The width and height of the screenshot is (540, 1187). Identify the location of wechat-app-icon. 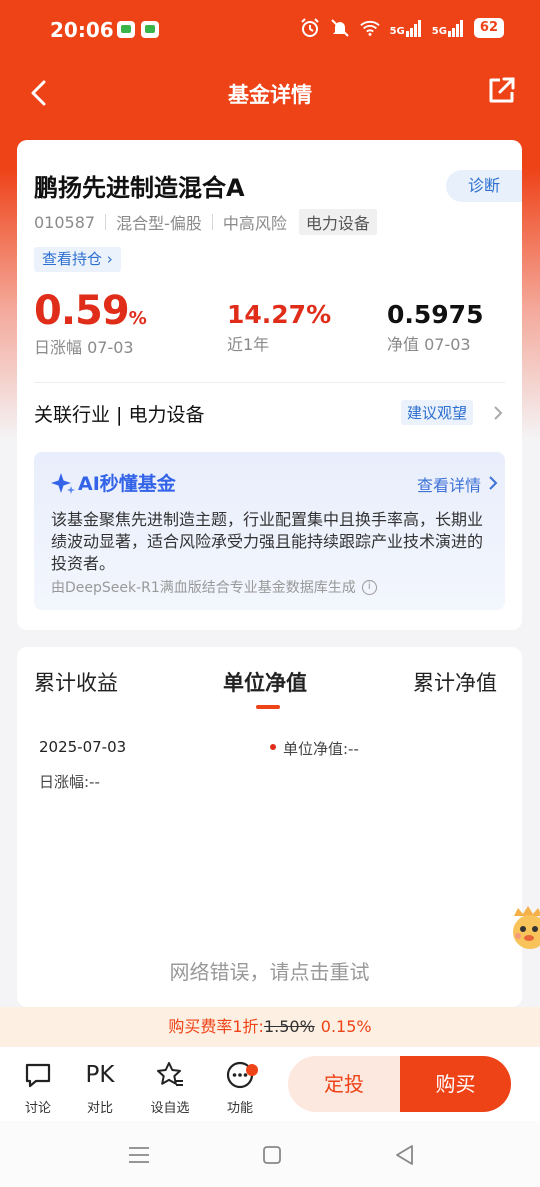
(150, 29).